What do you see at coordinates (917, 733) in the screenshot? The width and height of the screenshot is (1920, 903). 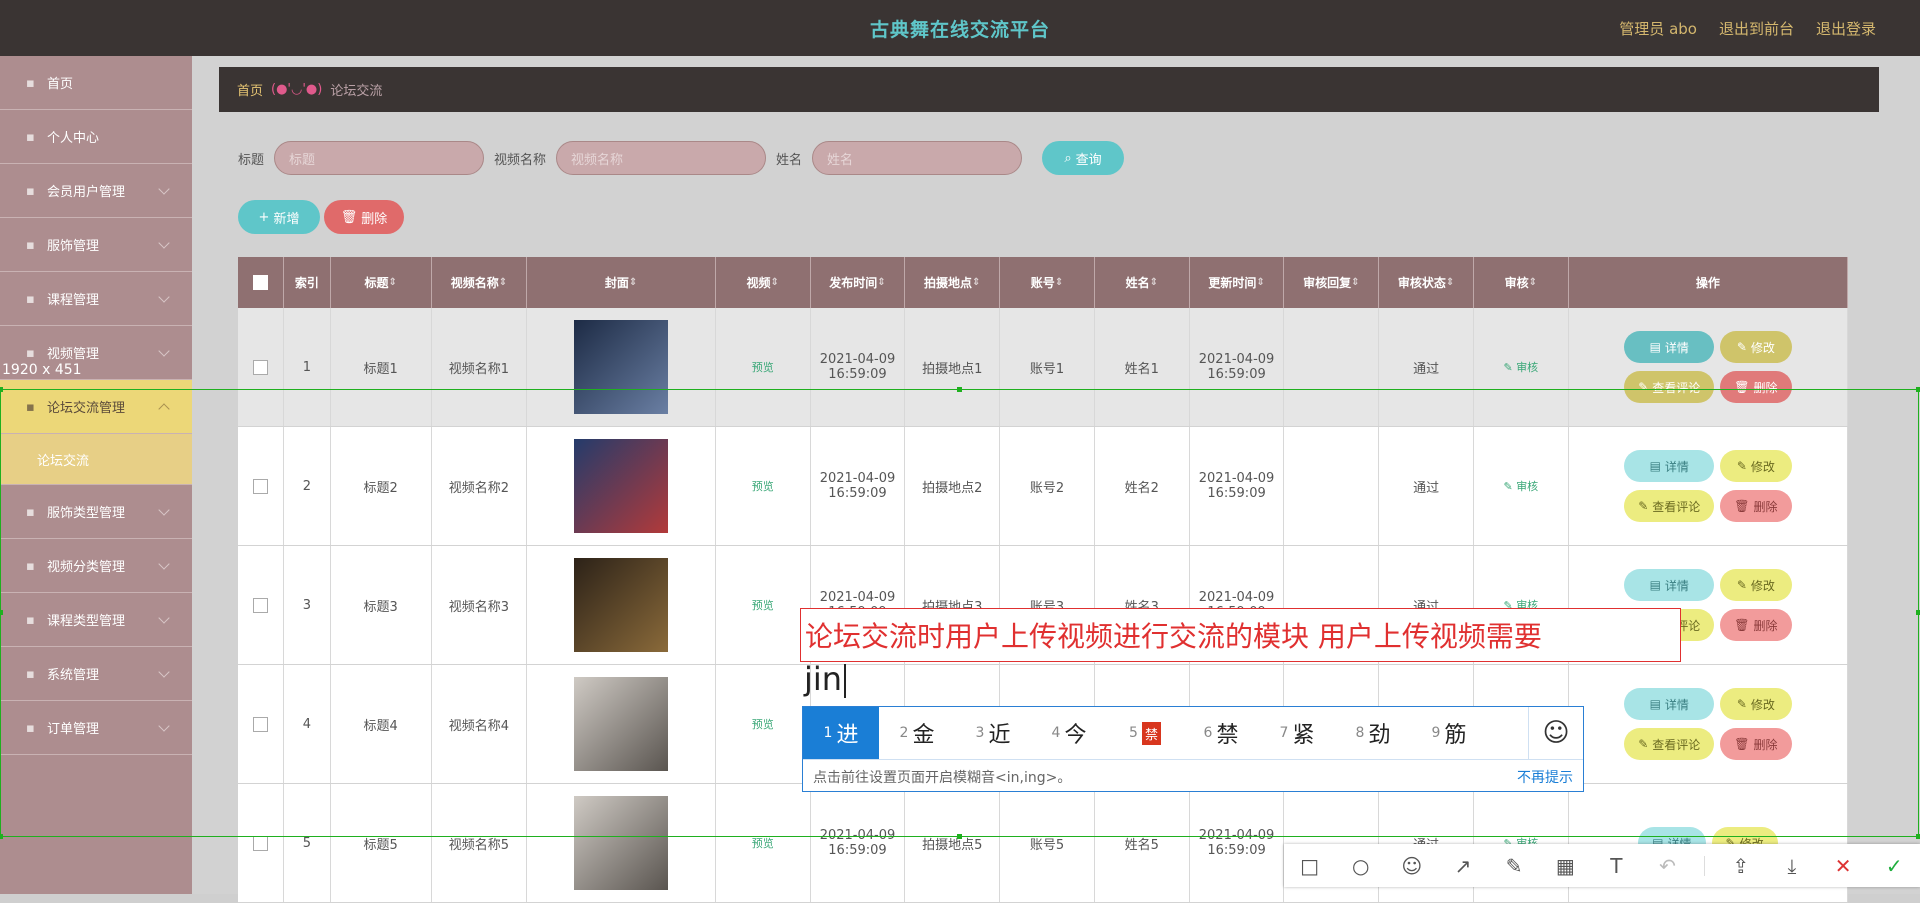 I see `ime-candidate: 2金` at bounding box center [917, 733].